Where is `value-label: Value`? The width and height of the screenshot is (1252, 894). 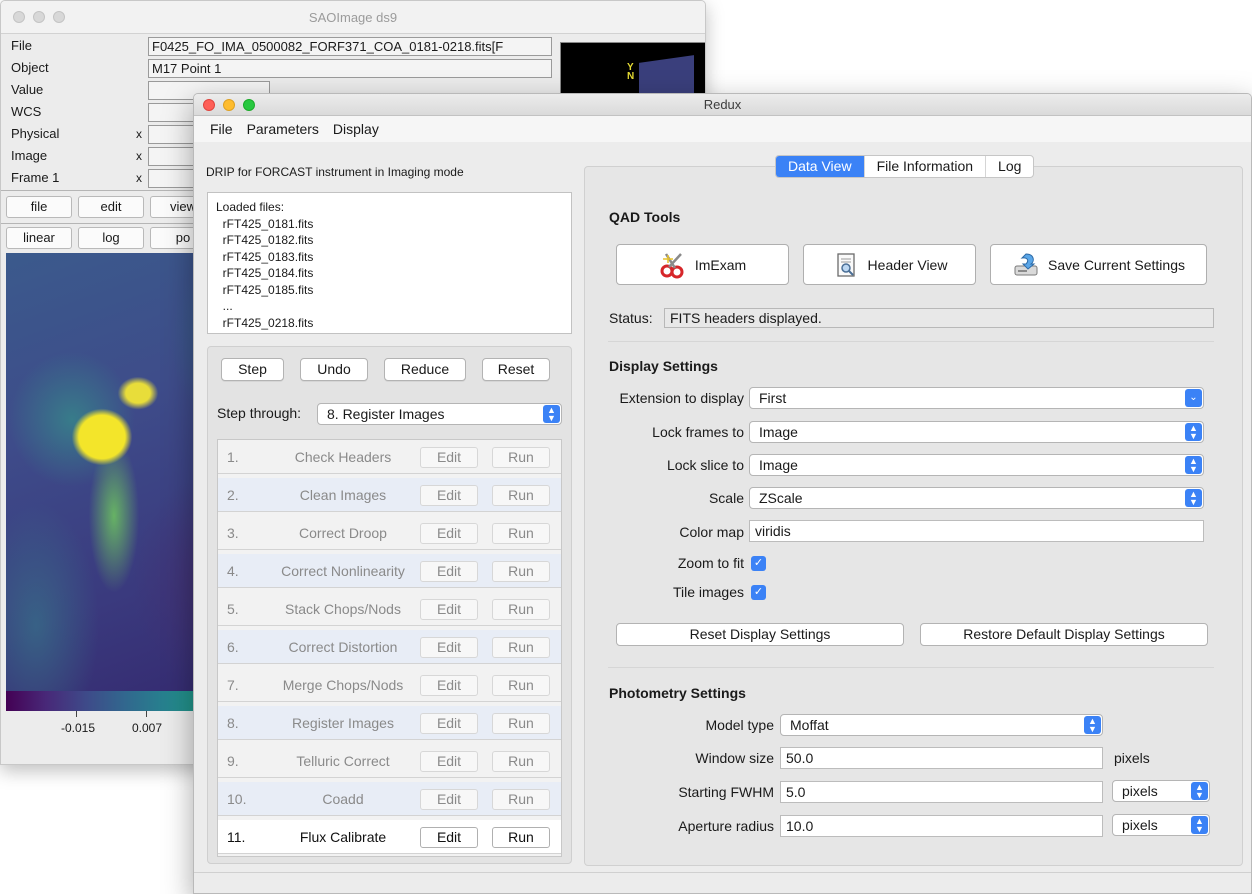
value-label: Value is located at coordinates (27, 89).